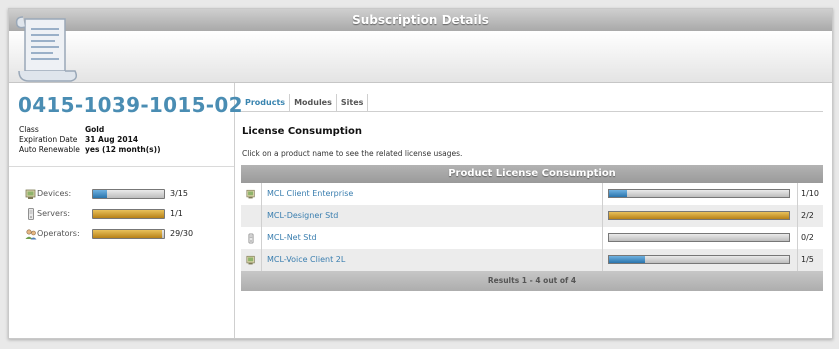 The height and width of the screenshot is (349, 839). I want to click on scroll-document-icon, so click(46, 49).